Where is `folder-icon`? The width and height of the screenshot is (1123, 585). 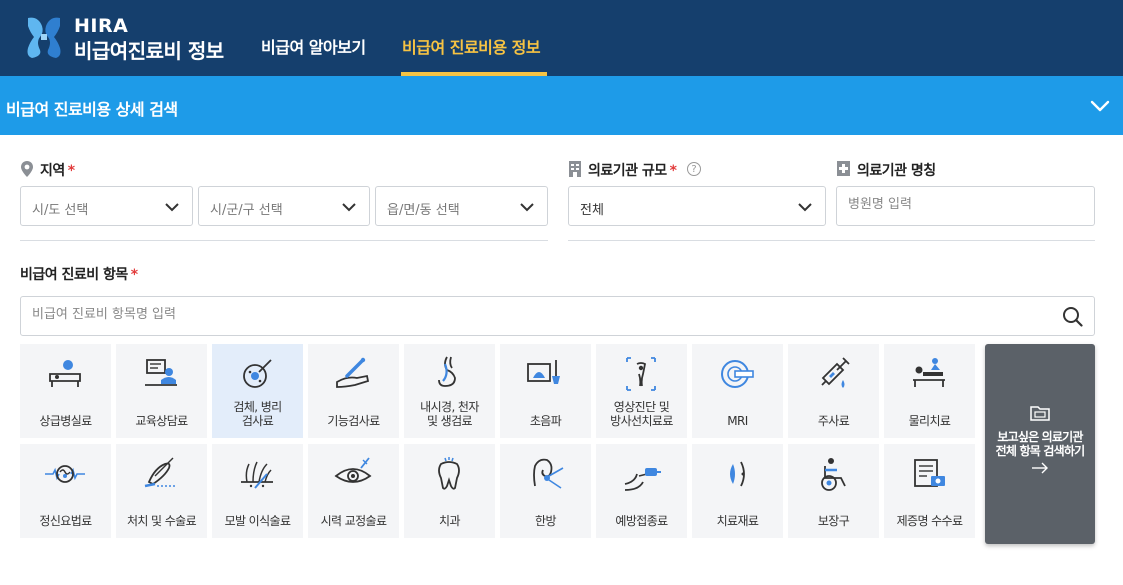 folder-icon is located at coordinates (1040, 413).